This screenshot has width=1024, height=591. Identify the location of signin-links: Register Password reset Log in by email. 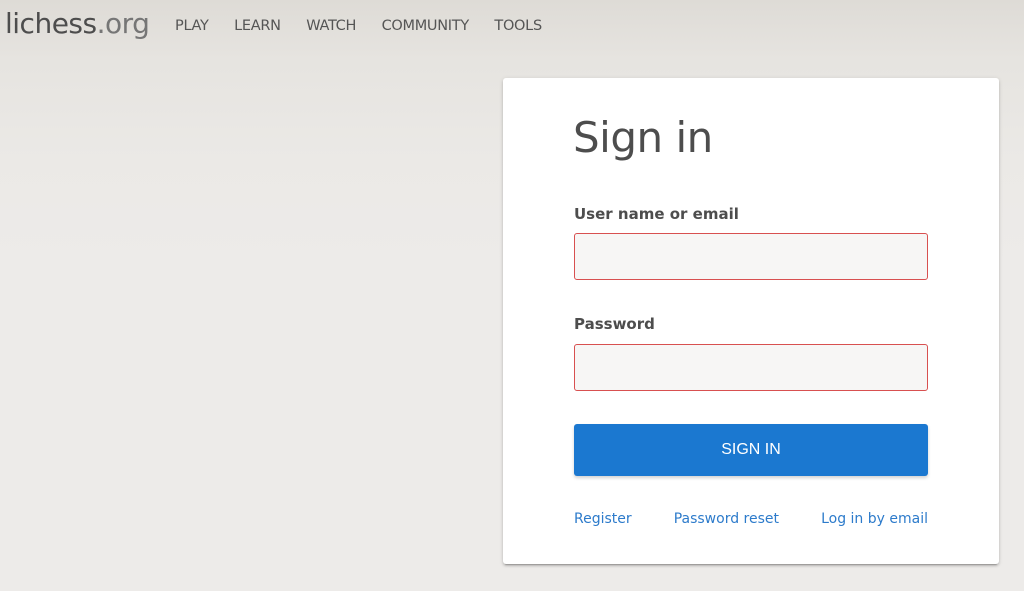
(751, 519).